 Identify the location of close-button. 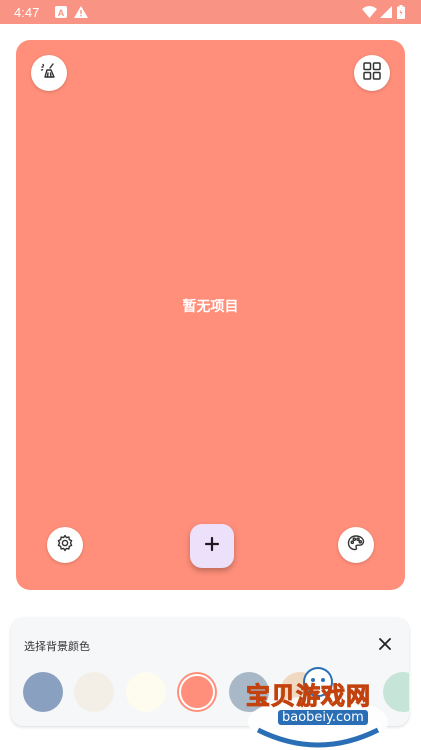
(385, 644).